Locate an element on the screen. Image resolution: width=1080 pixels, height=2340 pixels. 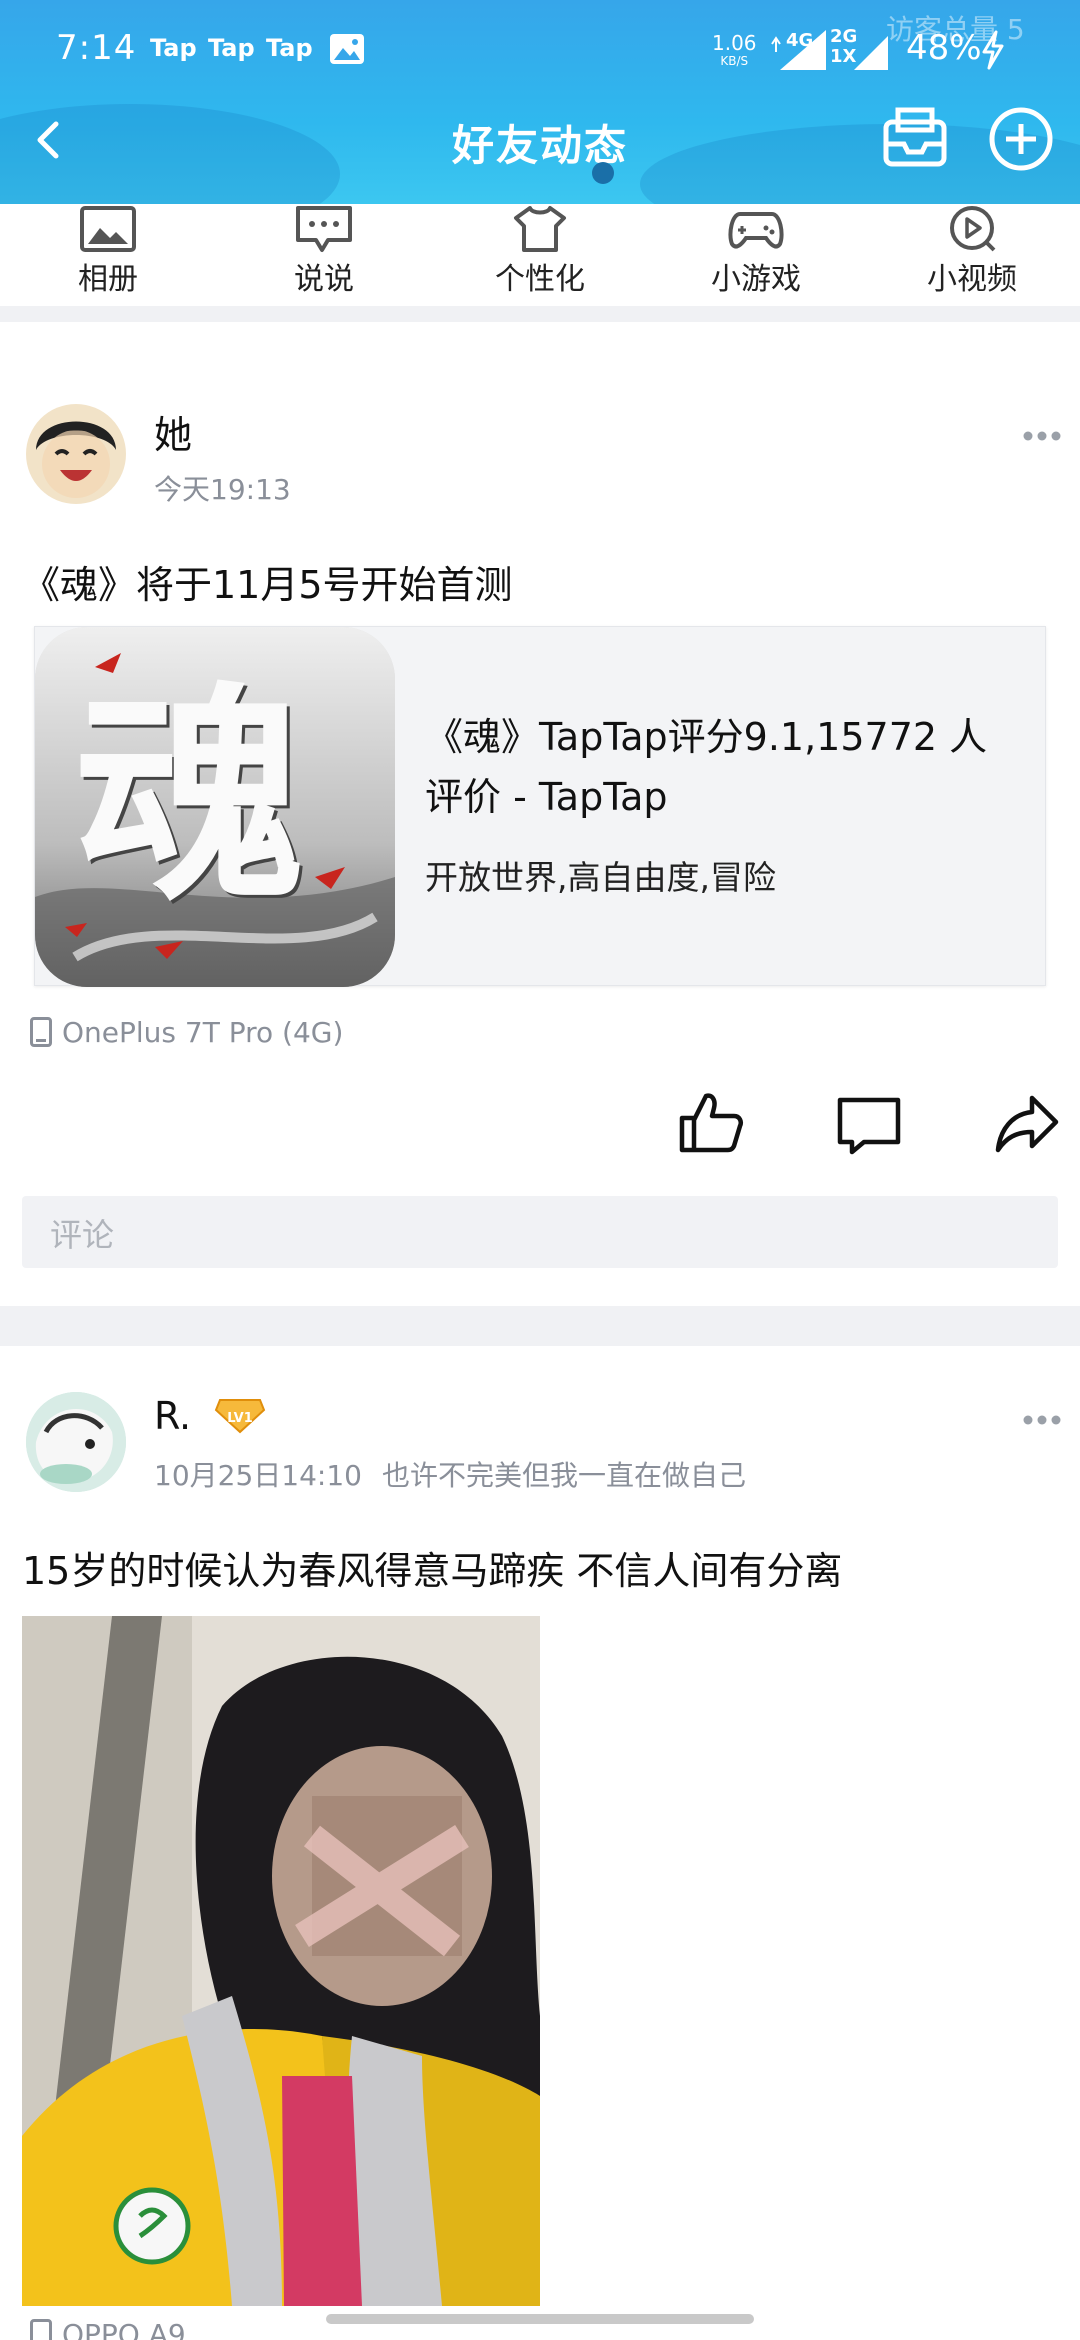
gamepad-icon is located at coordinates (756, 230).